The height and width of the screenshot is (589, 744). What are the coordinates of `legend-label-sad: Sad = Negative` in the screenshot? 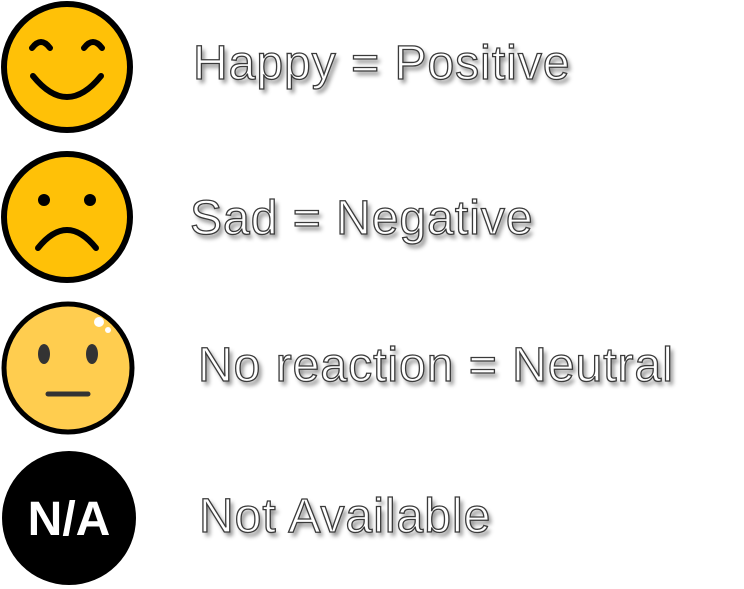 It's located at (361, 218).